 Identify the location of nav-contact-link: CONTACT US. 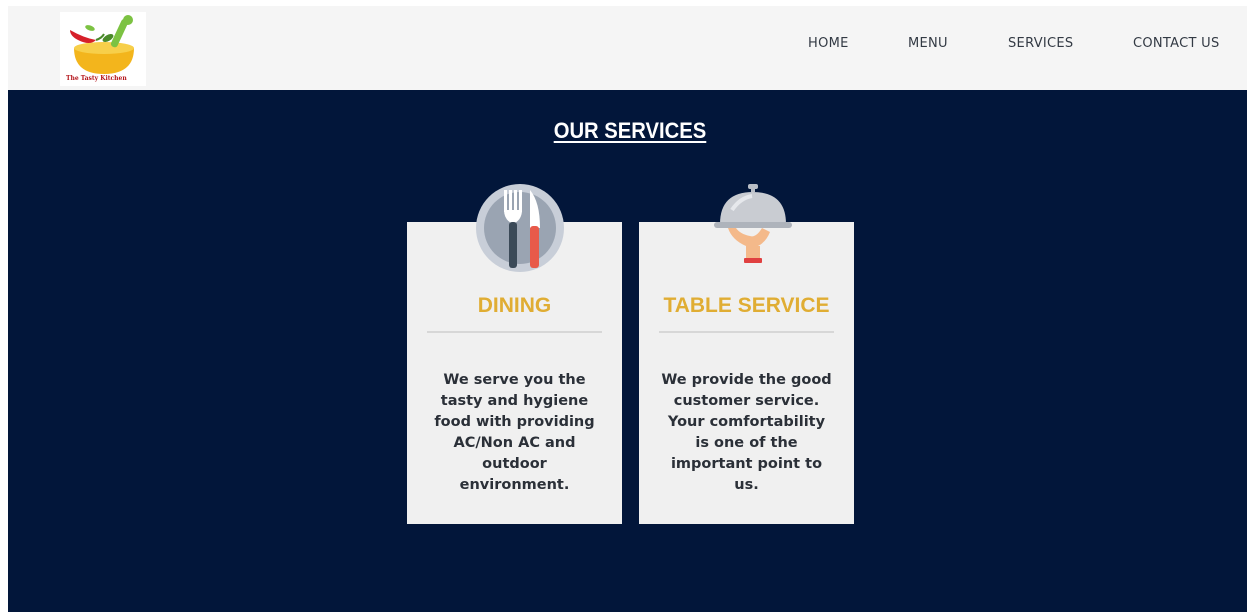
(1176, 43).